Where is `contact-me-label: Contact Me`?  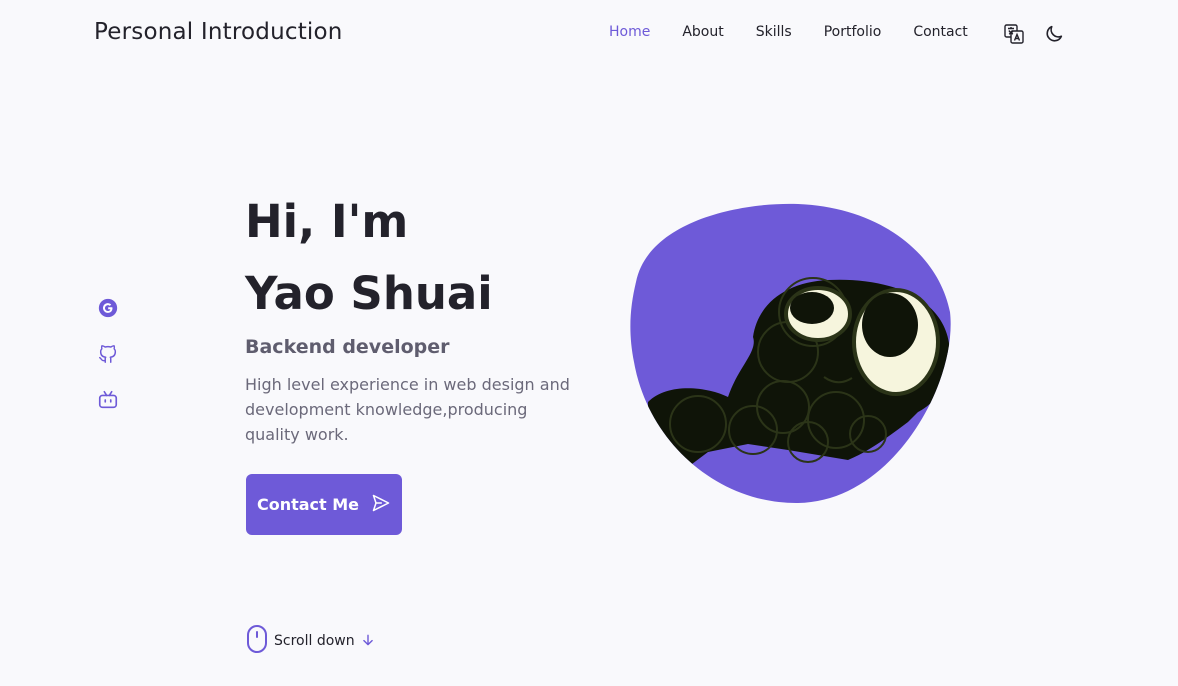 contact-me-label: Contact Me is located at coordinates (308, 504).